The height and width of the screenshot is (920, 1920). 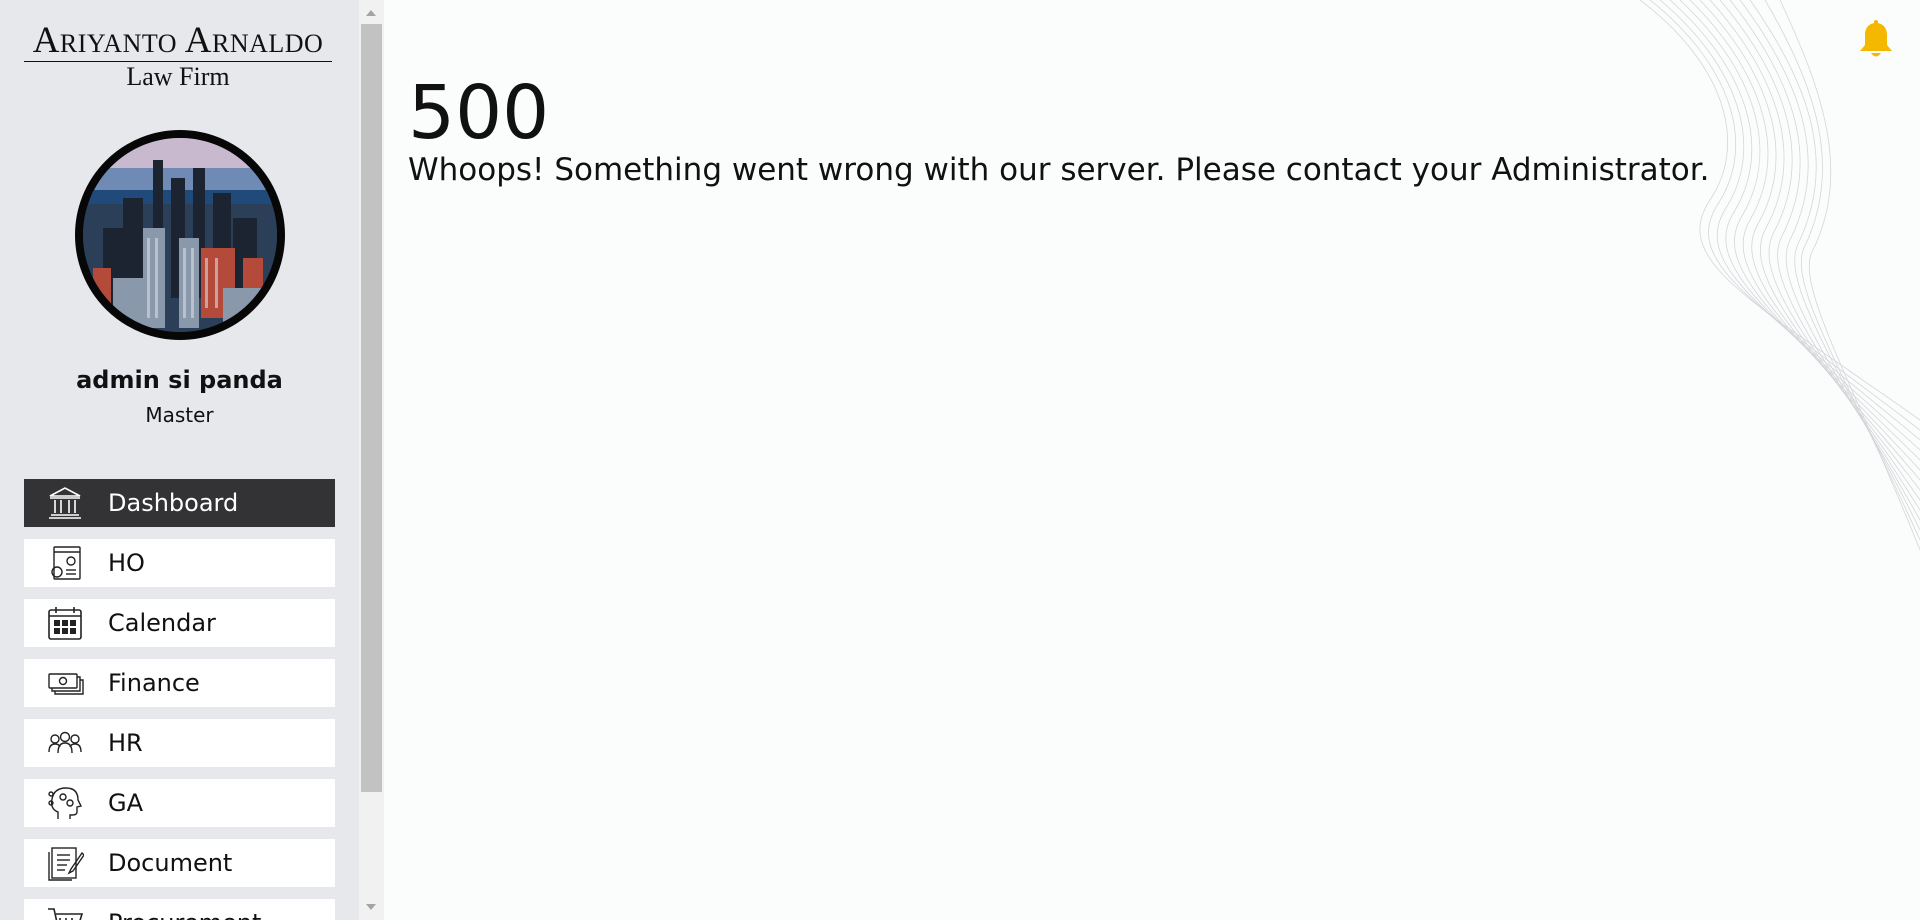 I want to click on decorative-waves, so click(x=1779, y=275).